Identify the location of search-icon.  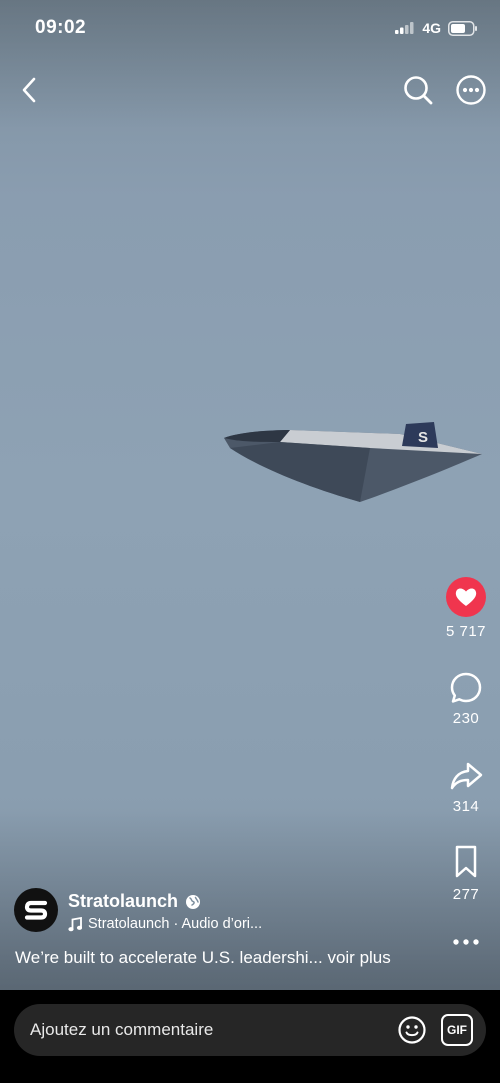
(418, 90).